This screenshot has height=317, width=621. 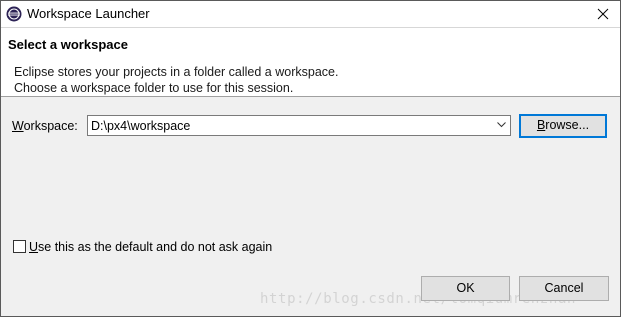 I want to click on workspace-path-input, so click(x=286, y=125).